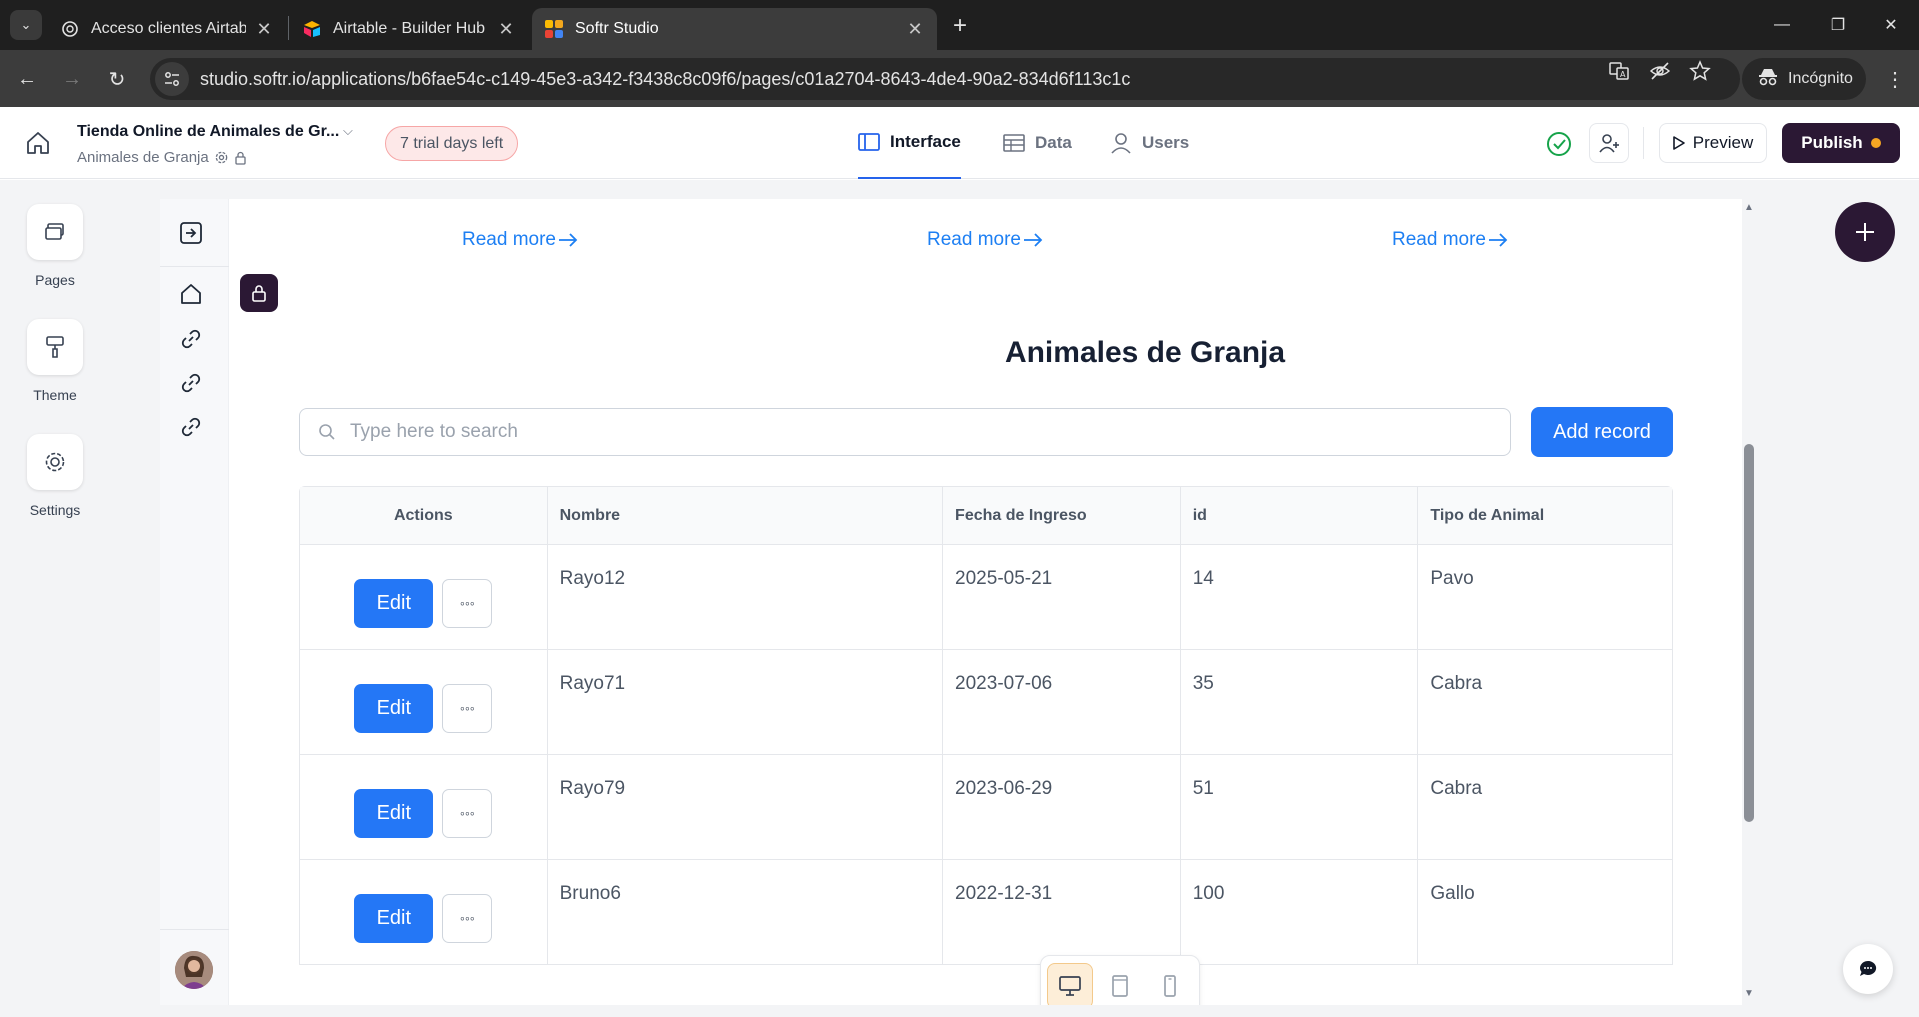 The height and width of the screenshot is (1017, 1919). I want to click on browser-menu-button: ⋮, so click(1895, 79).